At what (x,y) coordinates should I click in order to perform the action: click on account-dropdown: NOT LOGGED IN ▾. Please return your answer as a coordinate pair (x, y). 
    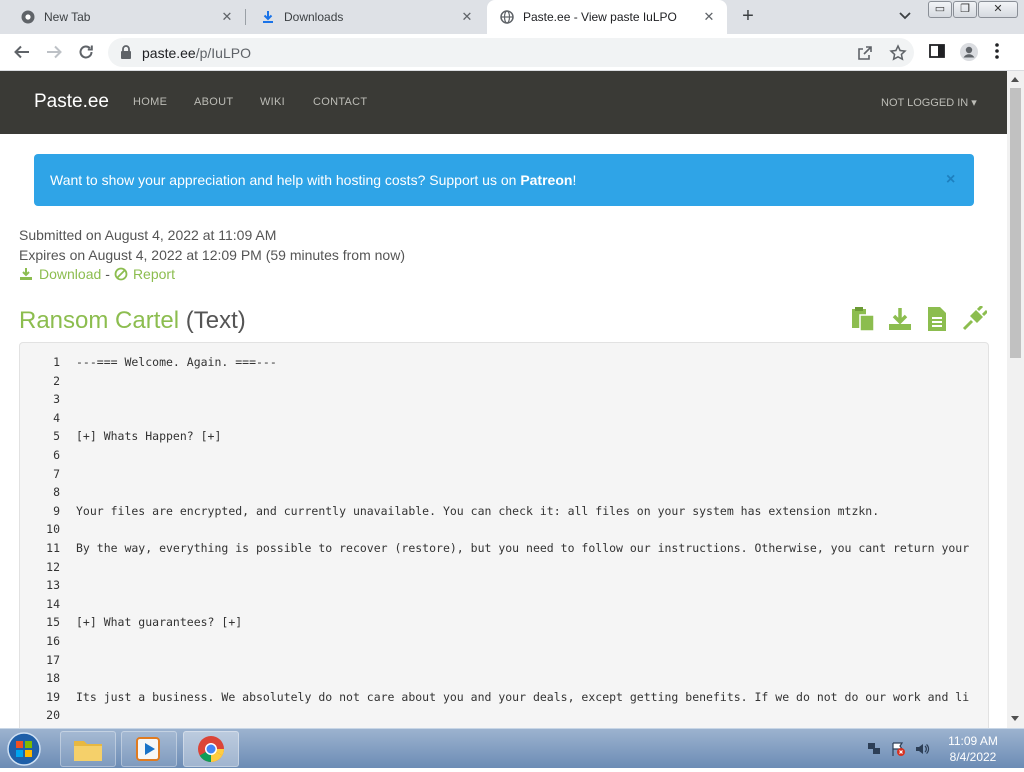
    Looking at the image, I should click on (929, 102).